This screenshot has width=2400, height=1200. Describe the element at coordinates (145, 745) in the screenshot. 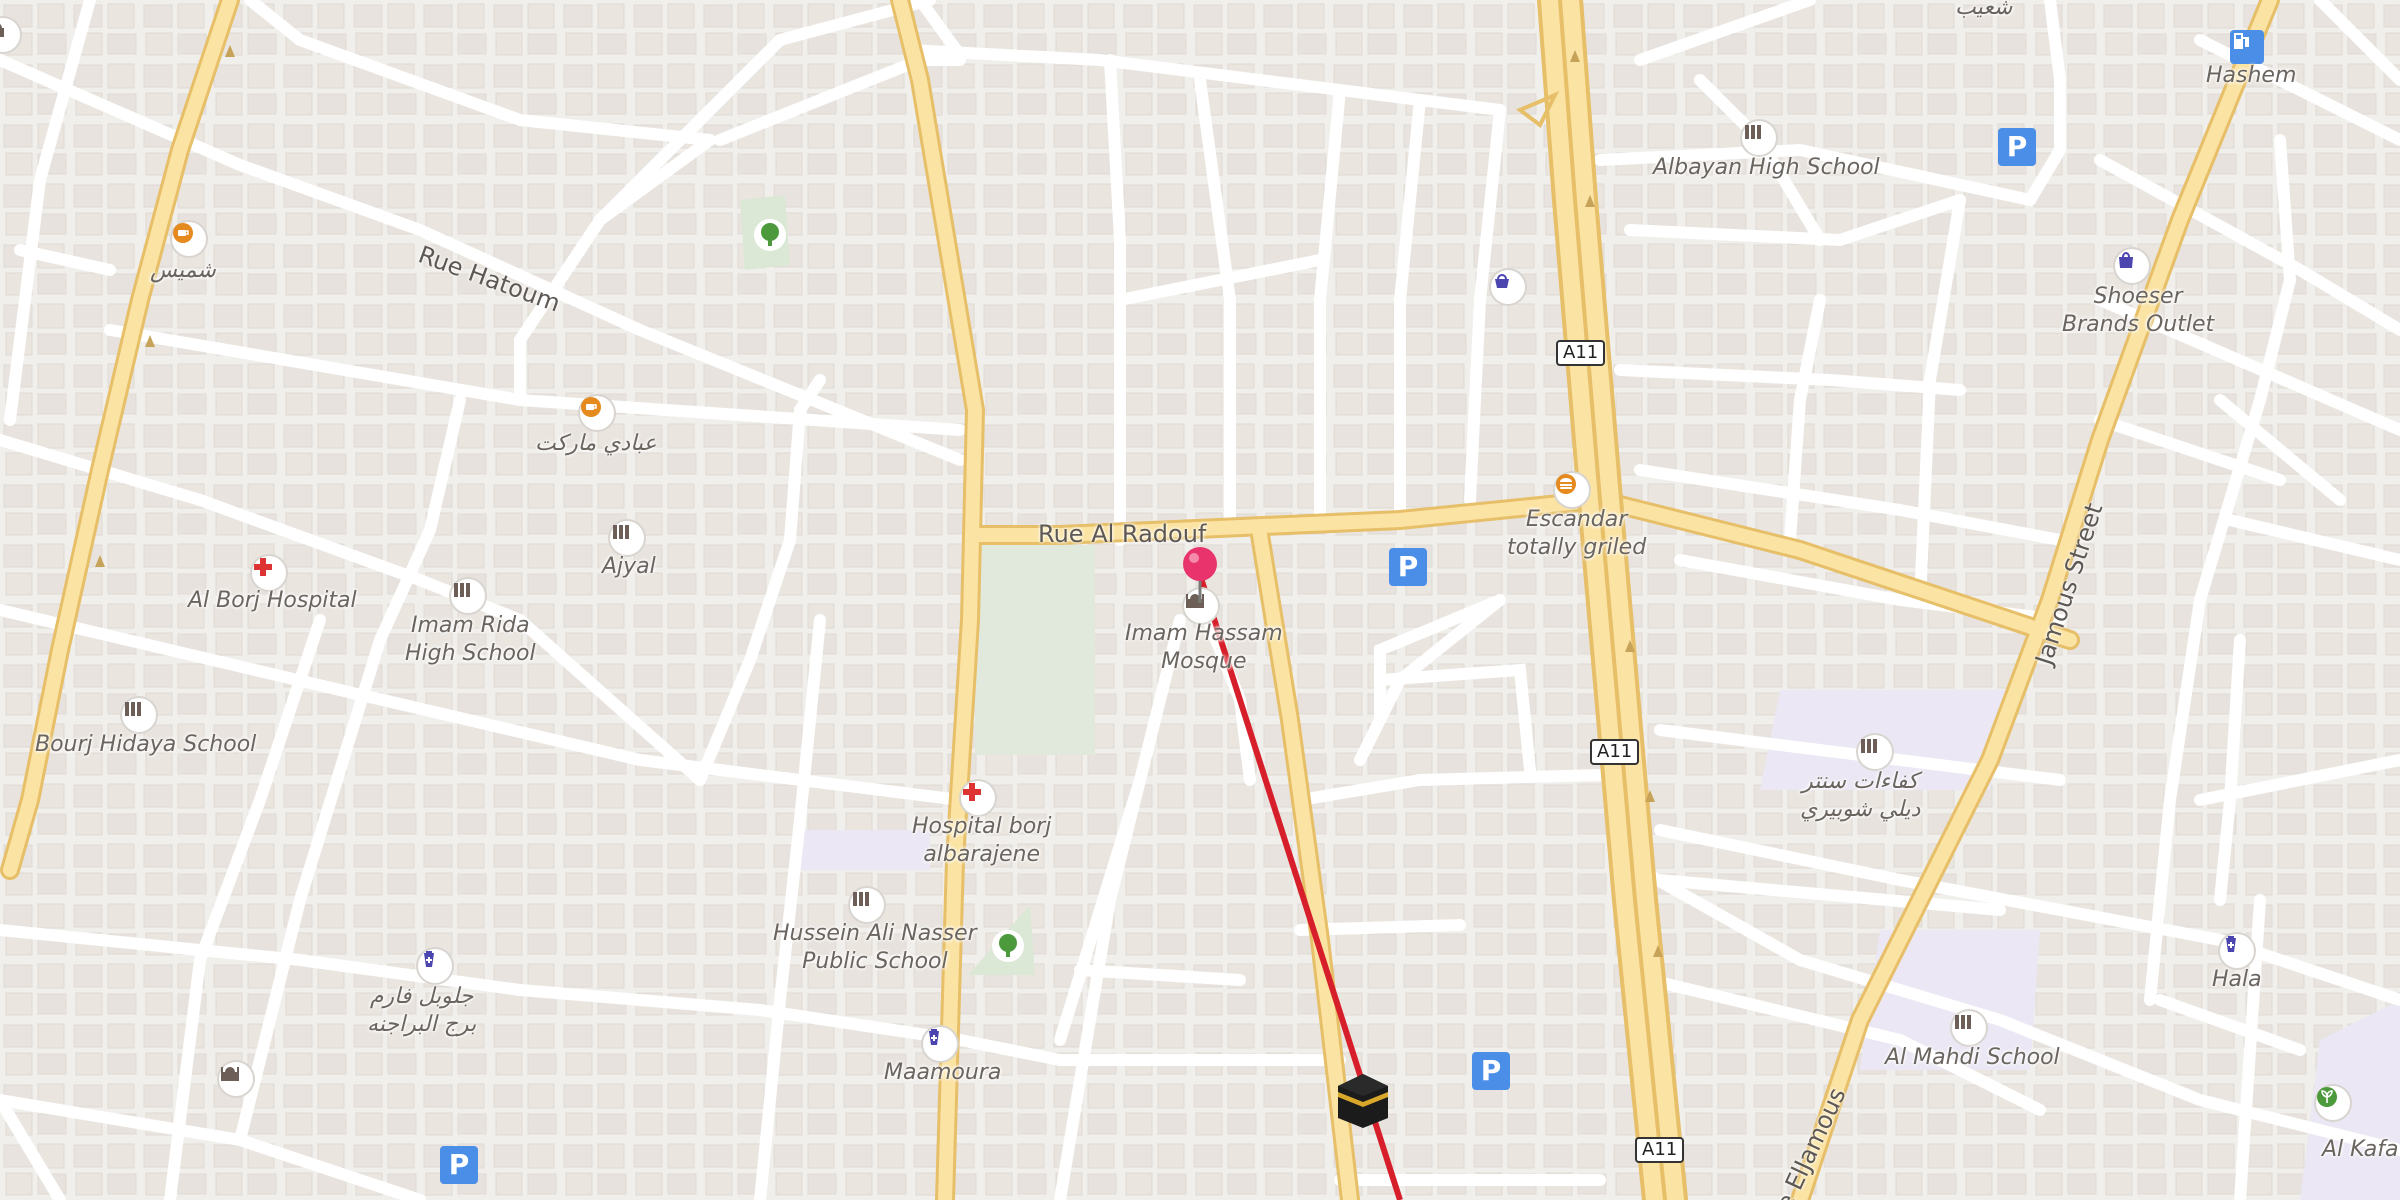

I see `place-label-bourj-hidaya: Bourj Hidaya School` at that location.